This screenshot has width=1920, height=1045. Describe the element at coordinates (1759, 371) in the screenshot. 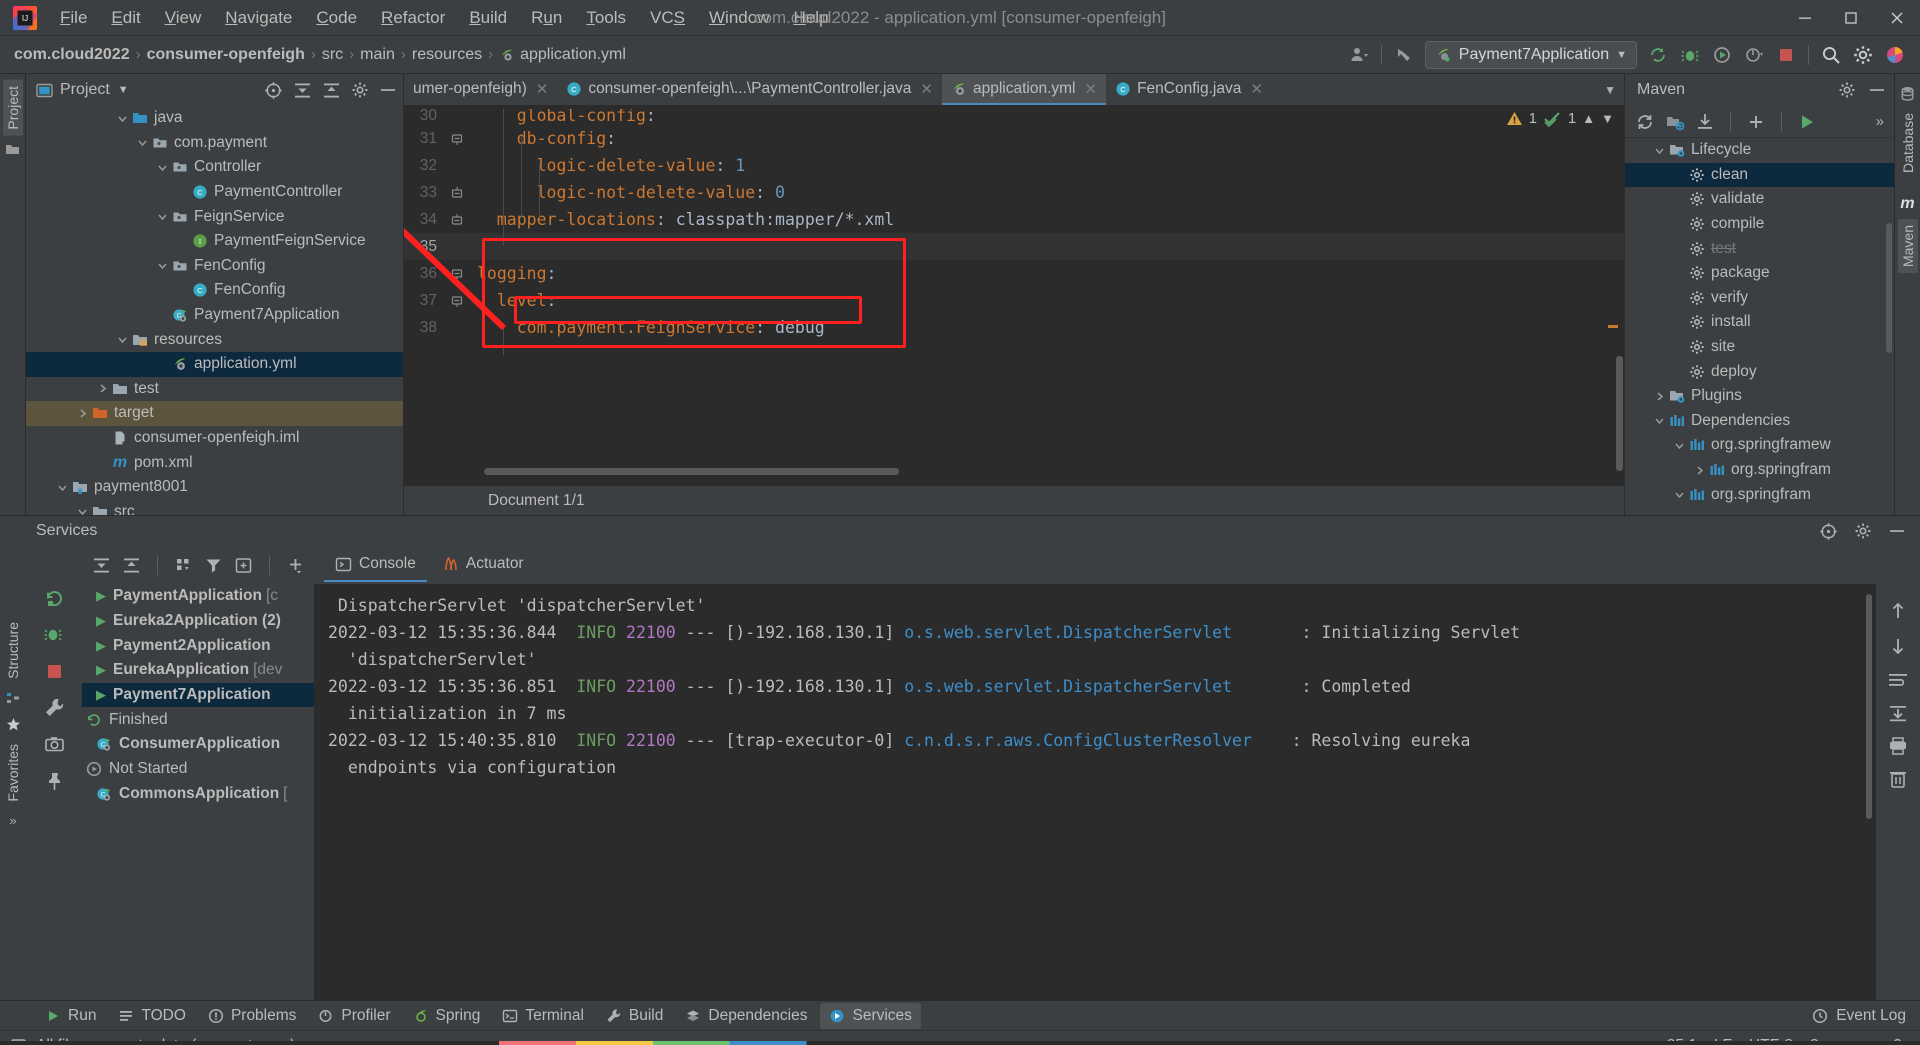

I see `maven-tree-item-deploy: deploy` at that location.